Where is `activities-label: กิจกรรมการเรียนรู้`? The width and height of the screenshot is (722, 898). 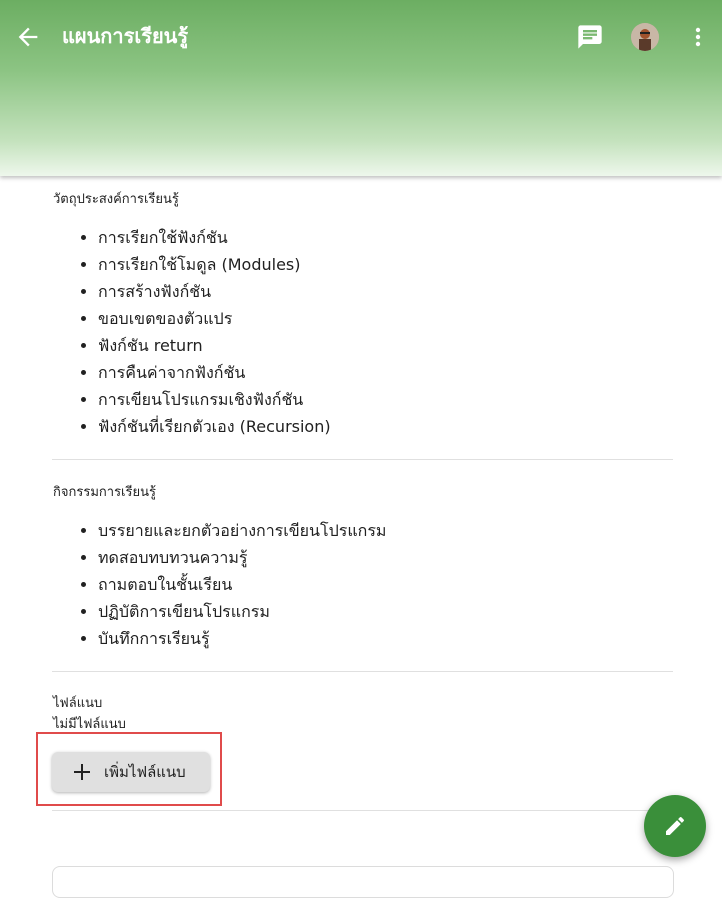
activities-label: กิจกรรมการเรียนรู้ is located at coordinates (104, 492).